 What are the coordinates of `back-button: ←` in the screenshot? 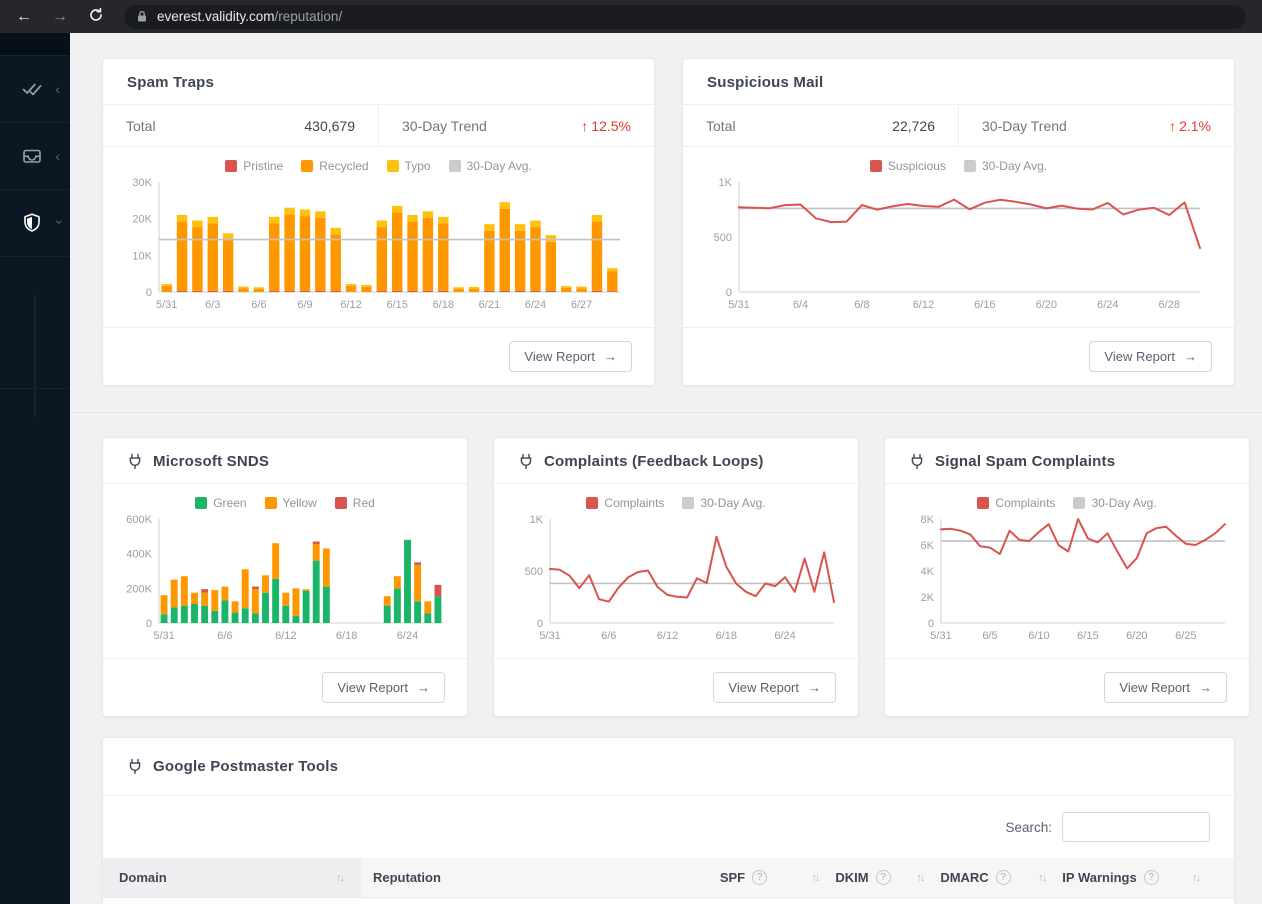 It's located at (24, 16).